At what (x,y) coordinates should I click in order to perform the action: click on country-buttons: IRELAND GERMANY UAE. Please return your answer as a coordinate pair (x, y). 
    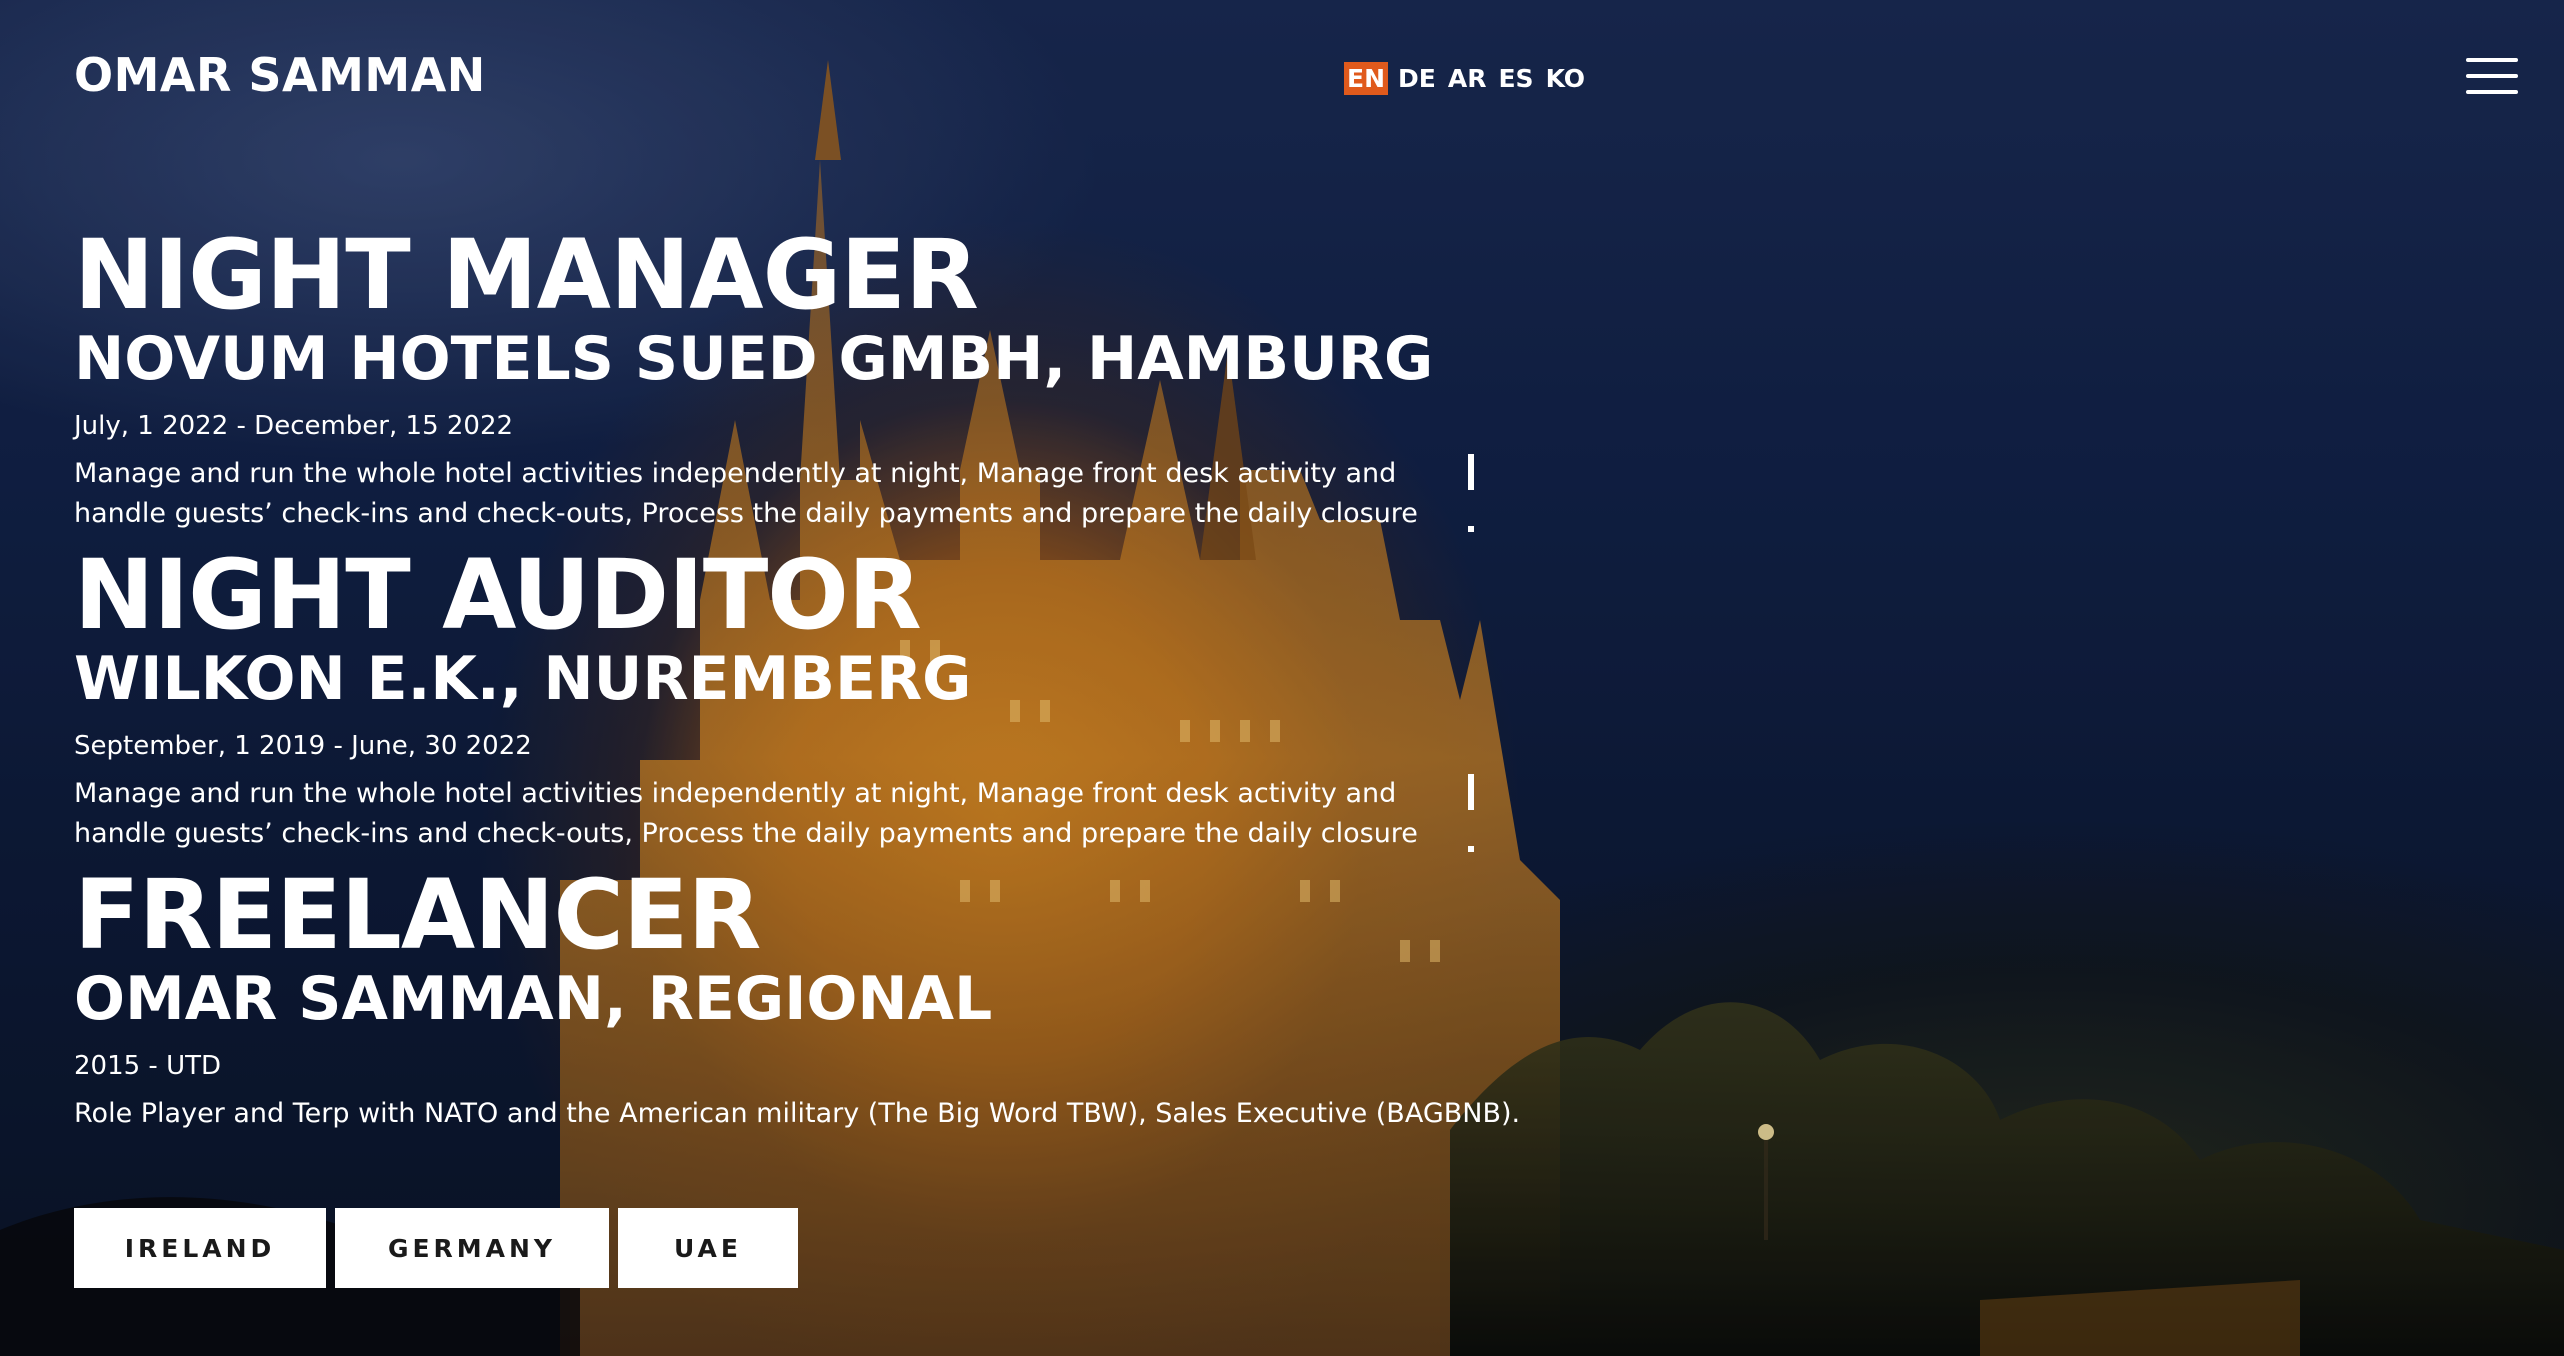
    Looking at the image, I should click on (436, 1248).